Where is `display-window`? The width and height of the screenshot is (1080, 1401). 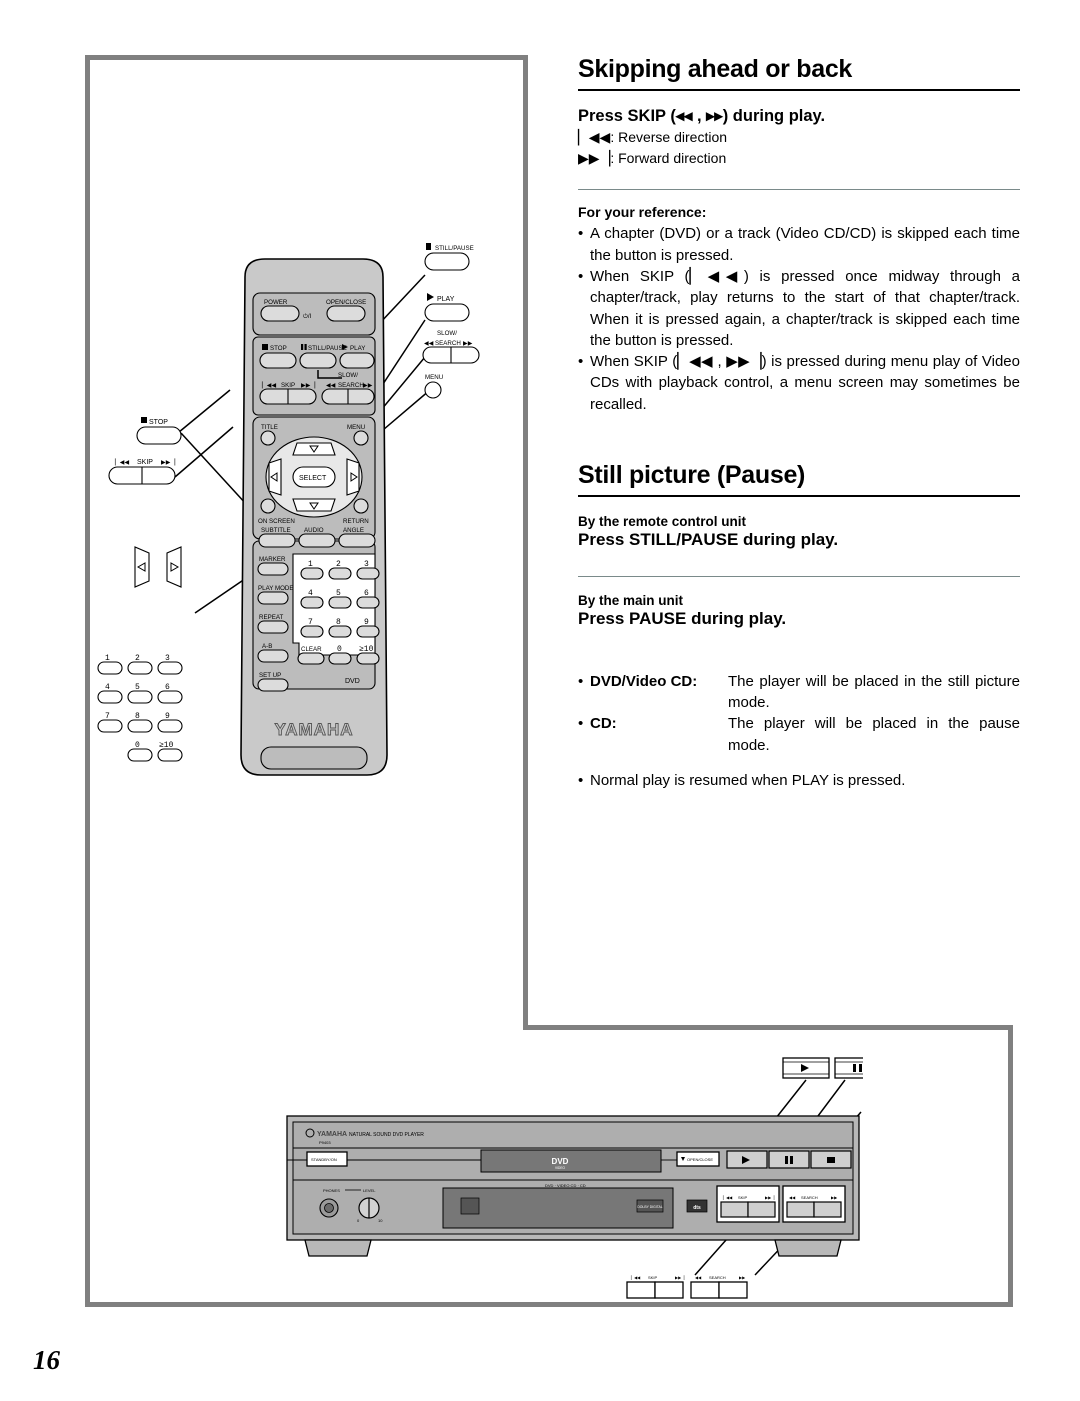
display-window is located at coordinates (571, 1161).